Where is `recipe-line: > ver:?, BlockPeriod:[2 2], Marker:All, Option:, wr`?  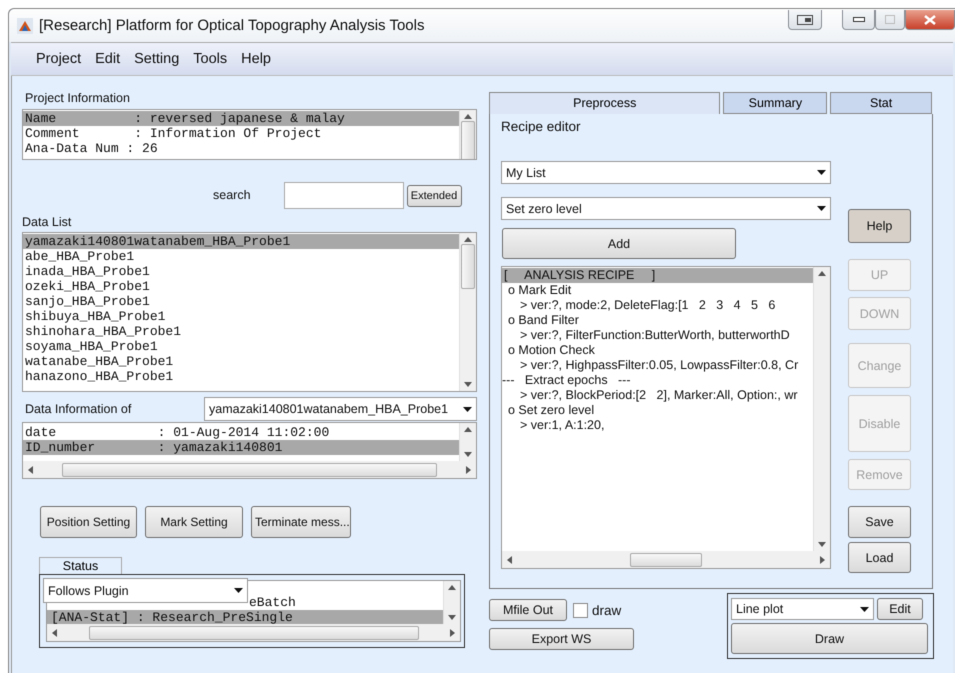 recipe-line: > ver:?, BlockPeriod:[2 2], Marker:All, Option:, wr is located at coordinates (657, 395).